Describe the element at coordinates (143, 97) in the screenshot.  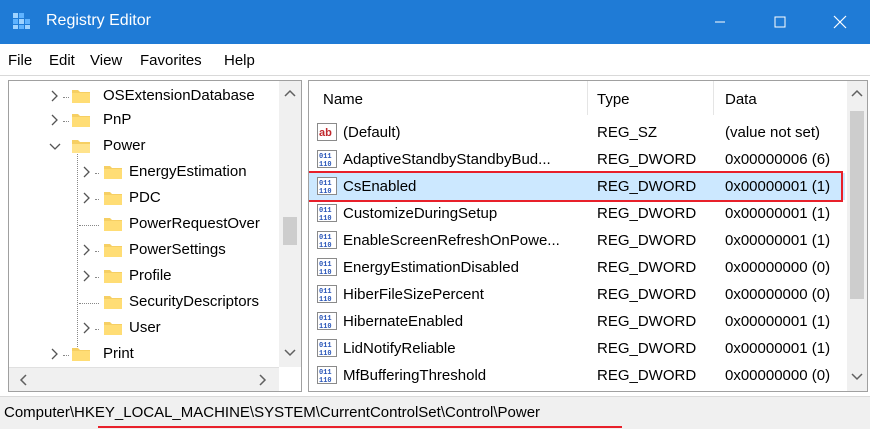
I see `tree-item-osextensiondatabase: OSExtensionDatabase` at that location.